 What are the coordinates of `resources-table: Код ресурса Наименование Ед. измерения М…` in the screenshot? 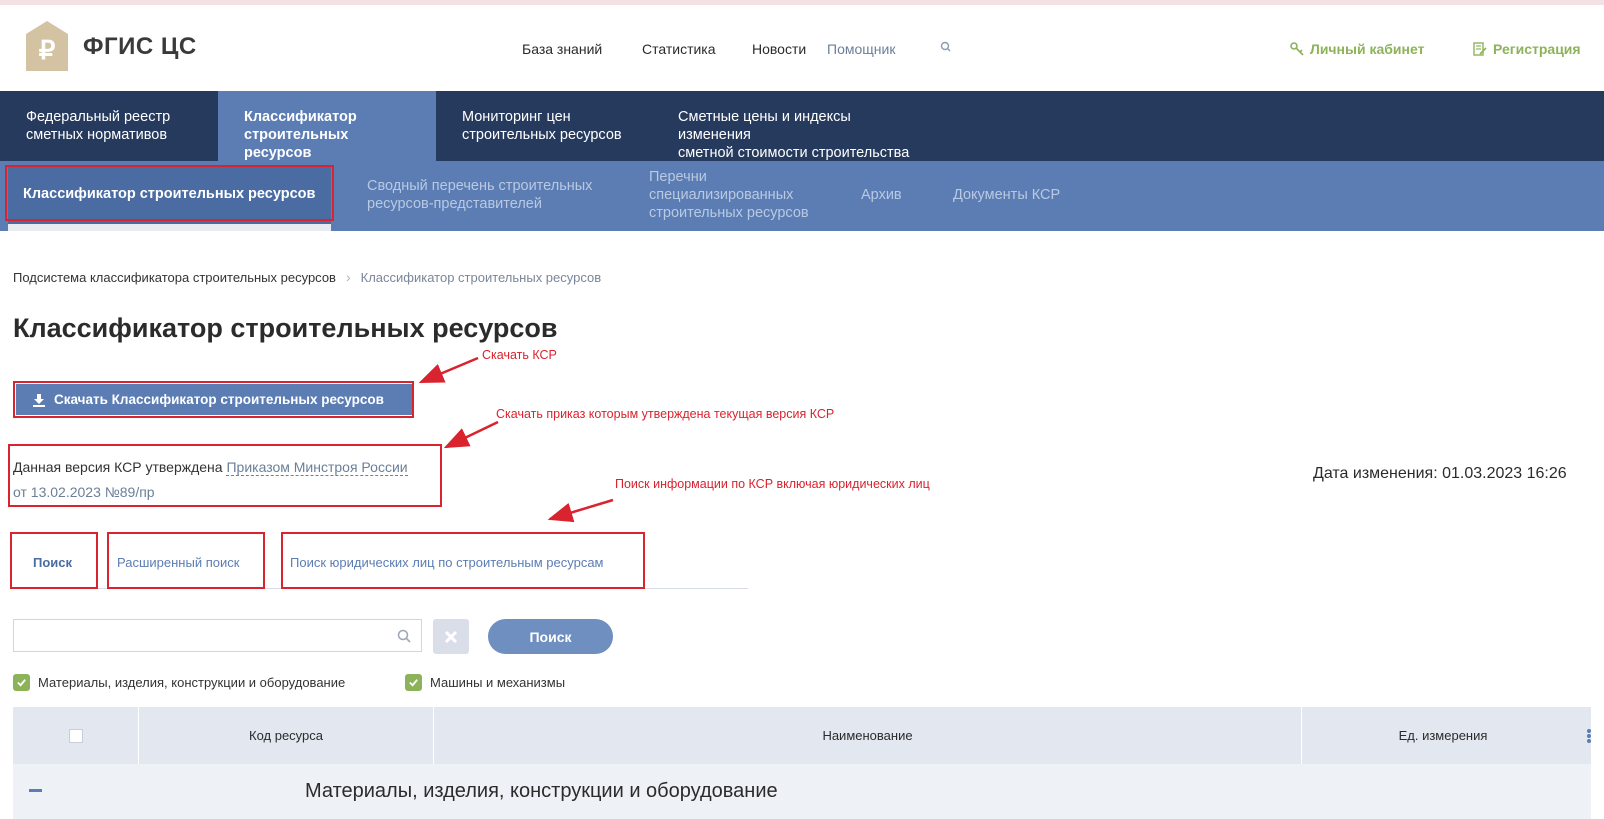 It's located at (802, 763).